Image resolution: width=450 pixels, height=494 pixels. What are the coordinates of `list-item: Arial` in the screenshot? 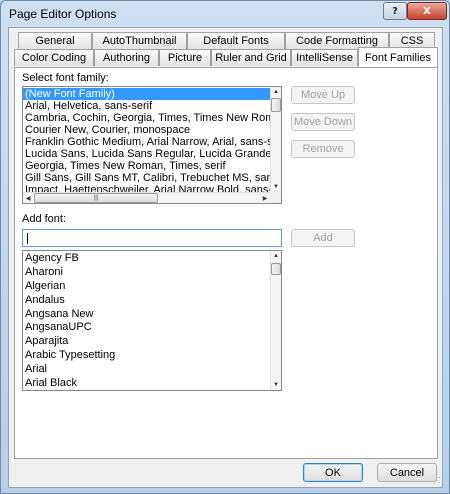 It's located at (146, 370).